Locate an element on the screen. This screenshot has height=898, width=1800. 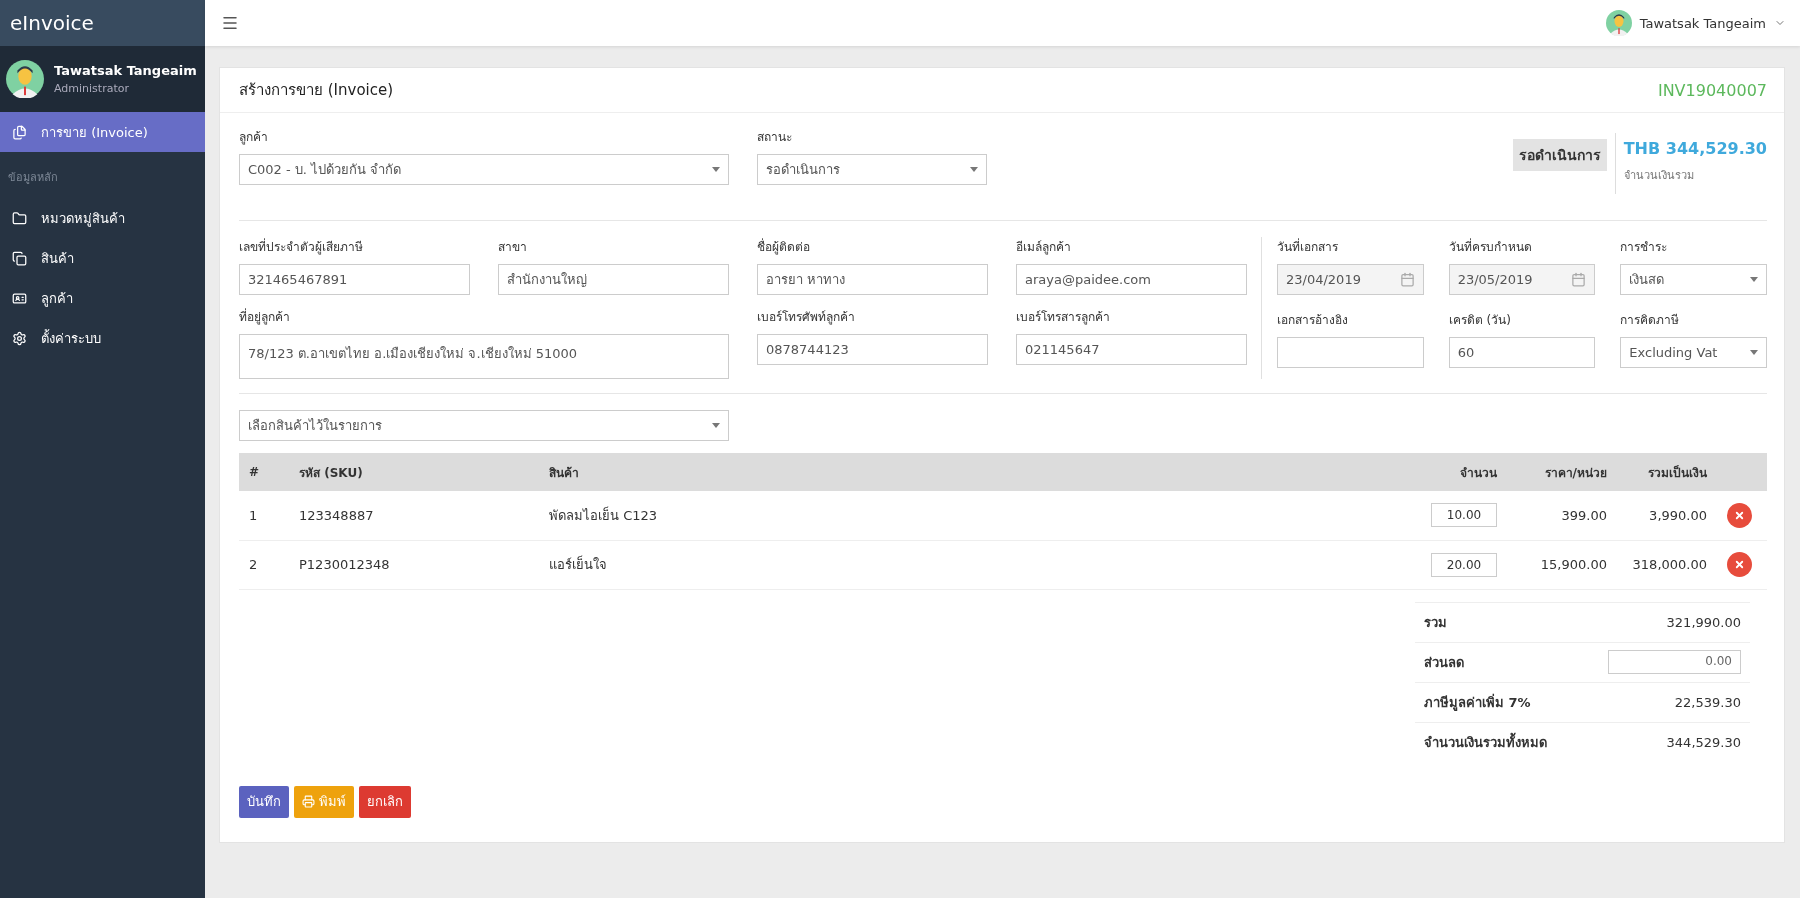
sidebar-item: ลูกค้า is located at coordinates (102, 298).